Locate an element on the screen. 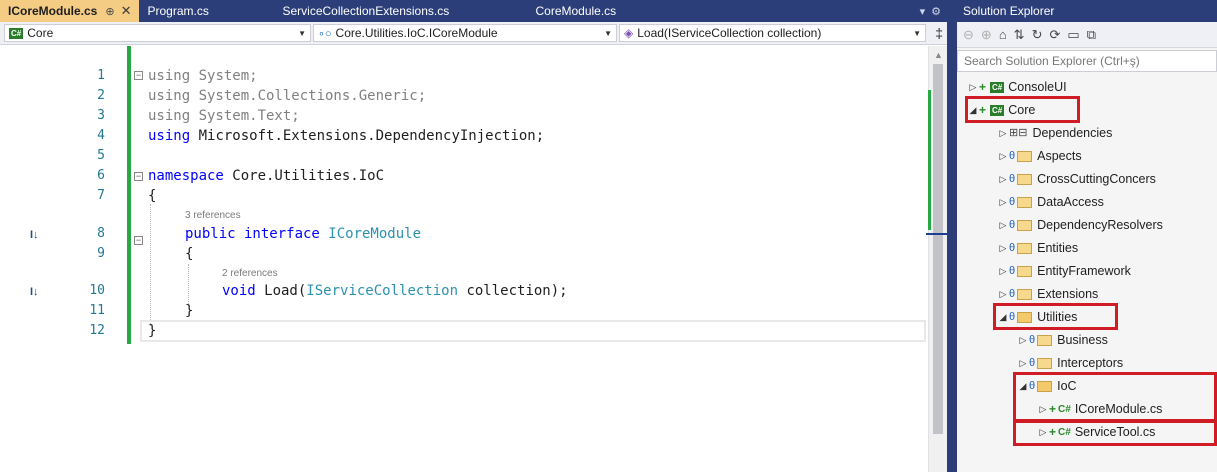 This screenshot has height=472, width=1217. code-line: 5 is located at coordinates (464, 156).